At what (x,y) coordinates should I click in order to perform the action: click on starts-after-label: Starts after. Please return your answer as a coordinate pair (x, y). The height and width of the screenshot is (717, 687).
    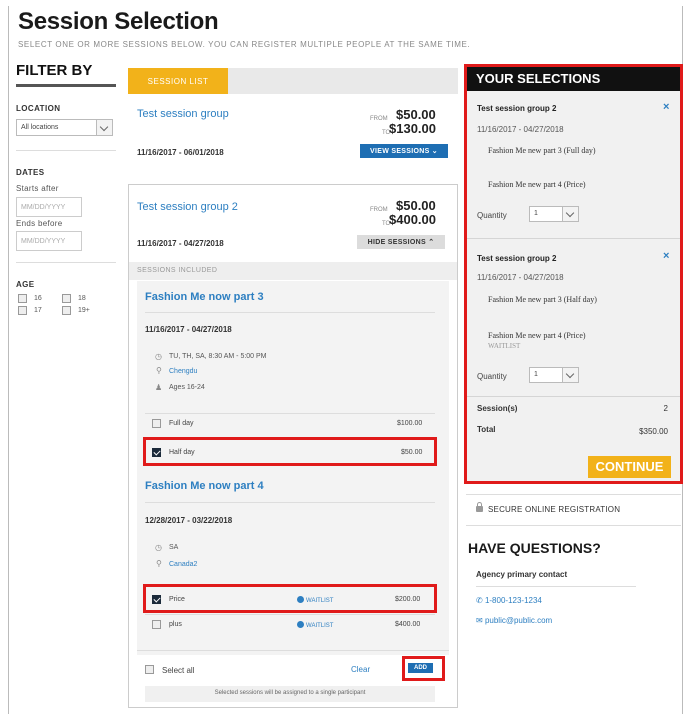
    Looking at the image, I should click on (37, 188).